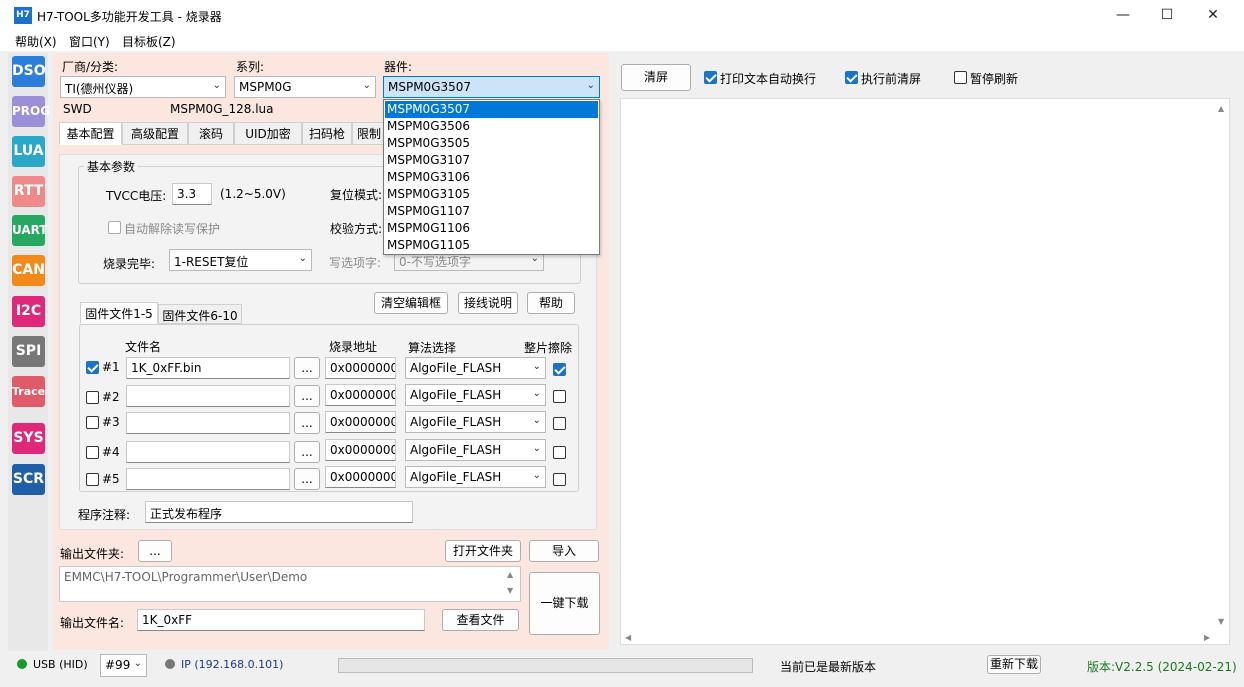 Image resolution: width=1244 pixels, height=687 pixels. Describe the element at coordinates (1207, 637) in the screenshot. I see `console-scroll-right-icon: ▶` at that location.